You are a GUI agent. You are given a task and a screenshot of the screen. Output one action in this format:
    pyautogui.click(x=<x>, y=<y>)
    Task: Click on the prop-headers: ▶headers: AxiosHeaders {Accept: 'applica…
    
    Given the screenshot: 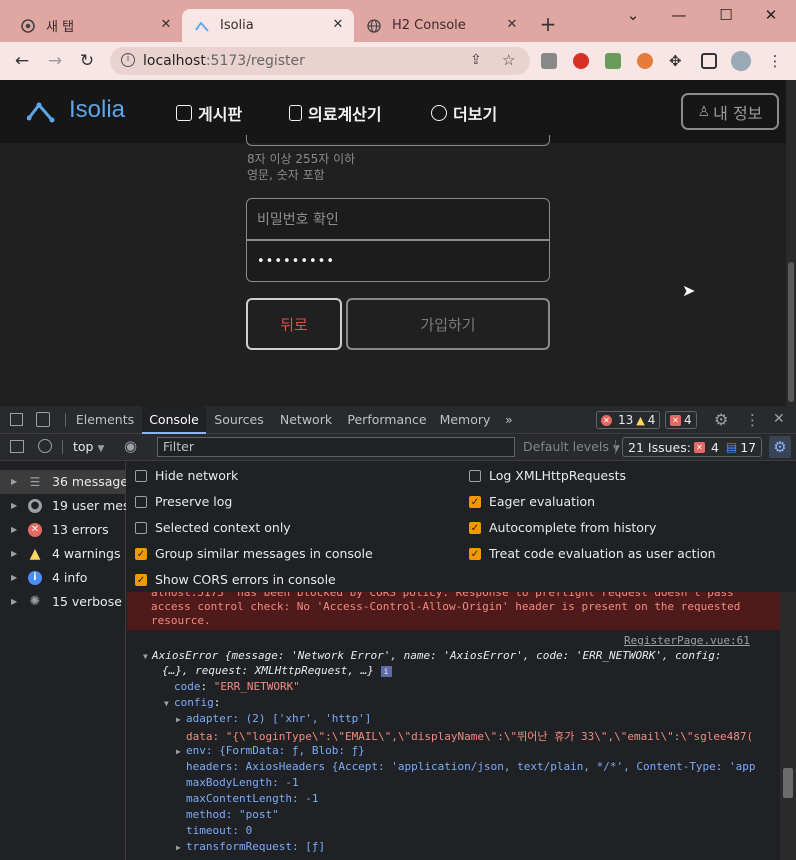 What is the action you would take?
    pyautogui.click(x=471, y=766)
    